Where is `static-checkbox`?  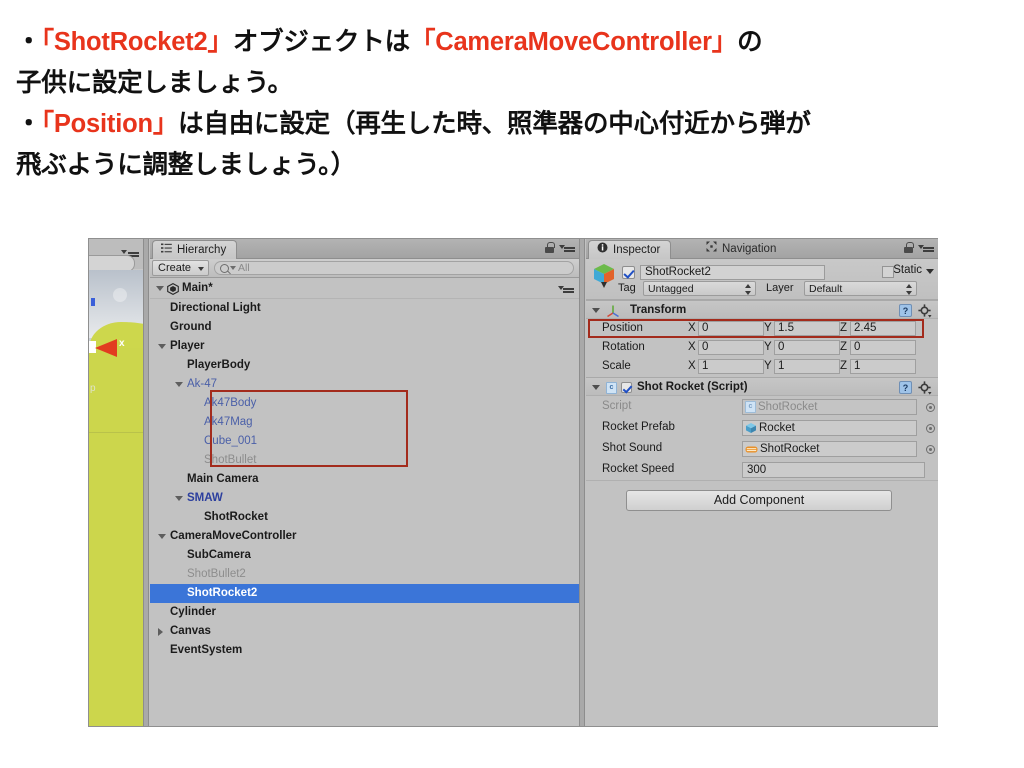 static-checkbox is located at coordinates (888, 272).